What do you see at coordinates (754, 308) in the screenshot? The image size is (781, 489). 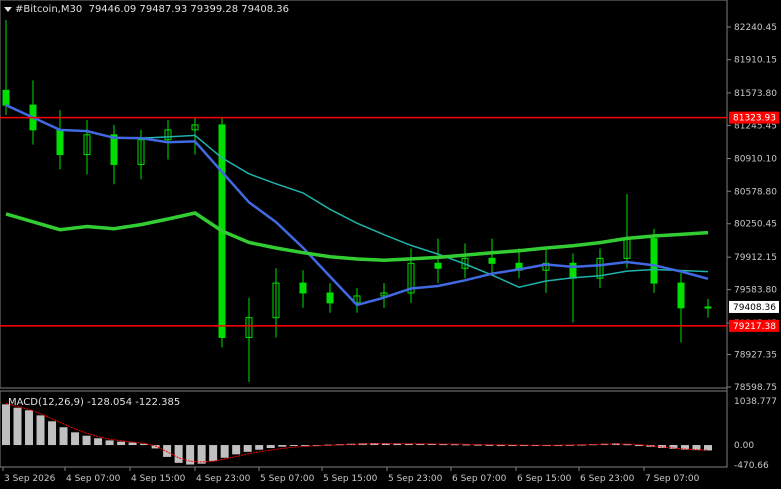 I see `current-price-tag-label: 79408.36` at bounding box center [754, 308].